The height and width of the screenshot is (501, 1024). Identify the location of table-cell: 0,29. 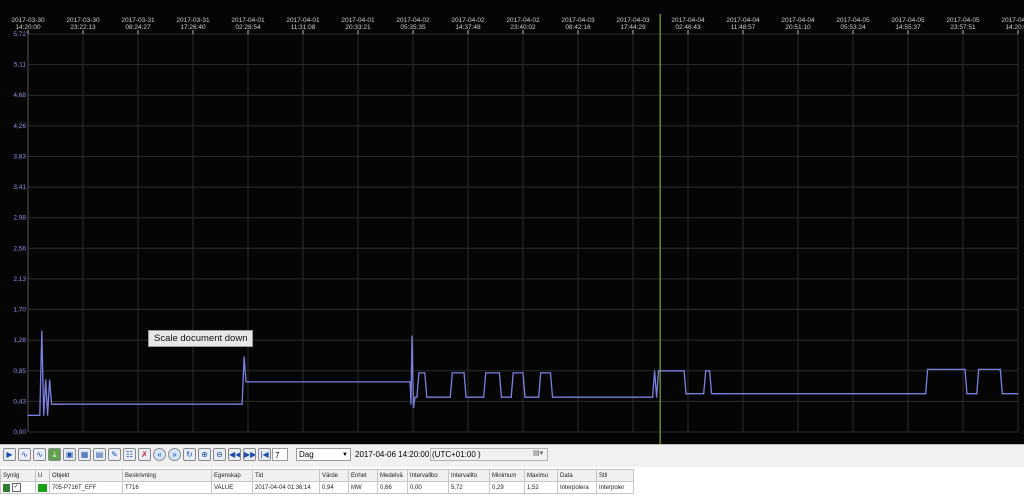
(507, 487).